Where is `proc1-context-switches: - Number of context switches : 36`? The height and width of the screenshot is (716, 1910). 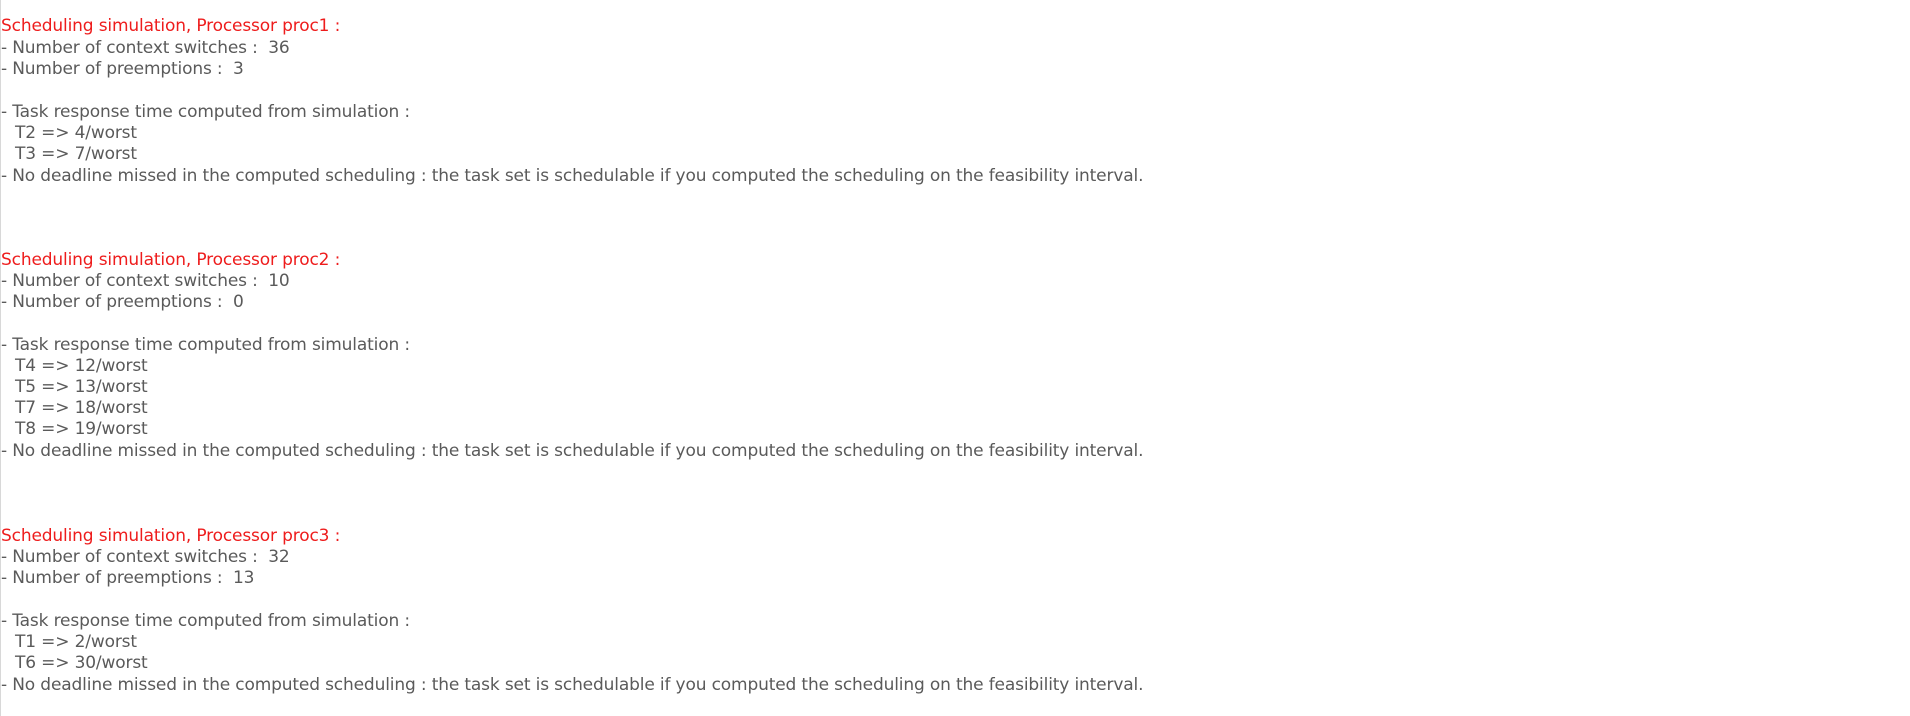
proc1-context-switches: - Number of context switches : 36 is located at coordinates (145, 48).